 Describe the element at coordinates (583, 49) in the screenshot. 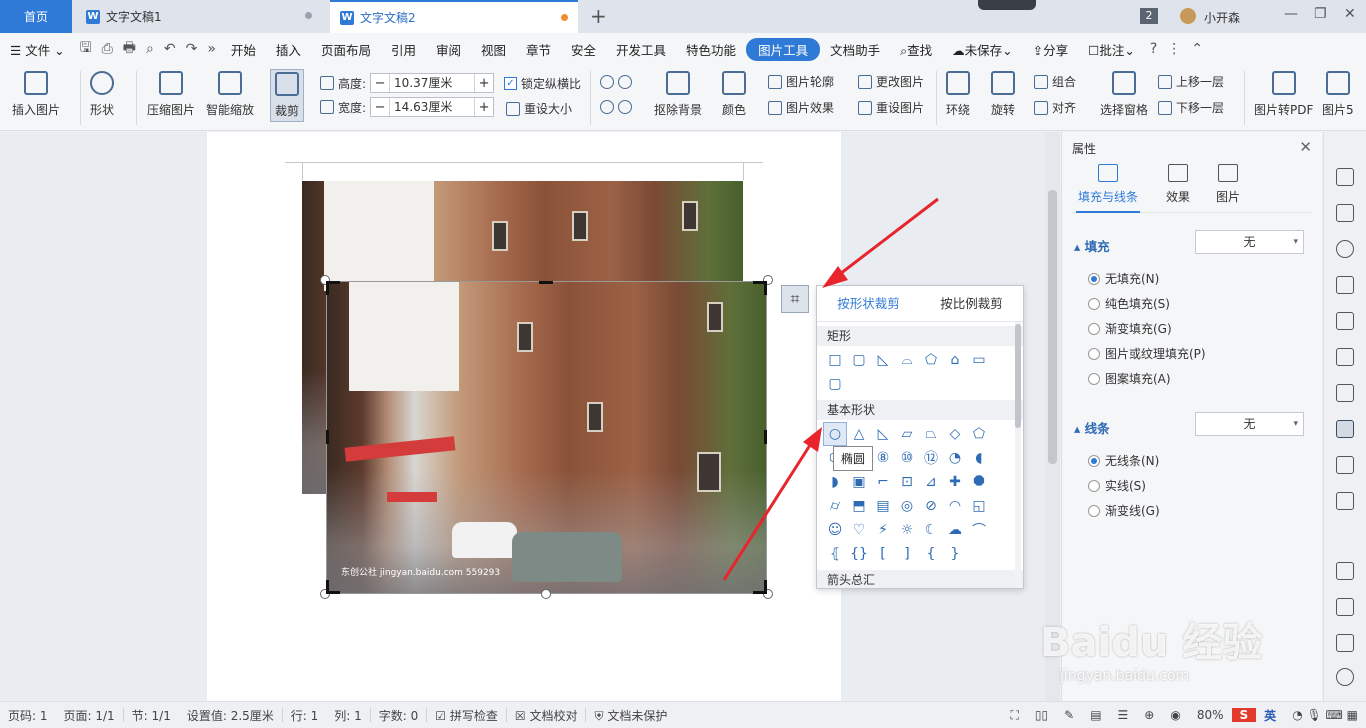

I see `menu-security: 安全` at that location.